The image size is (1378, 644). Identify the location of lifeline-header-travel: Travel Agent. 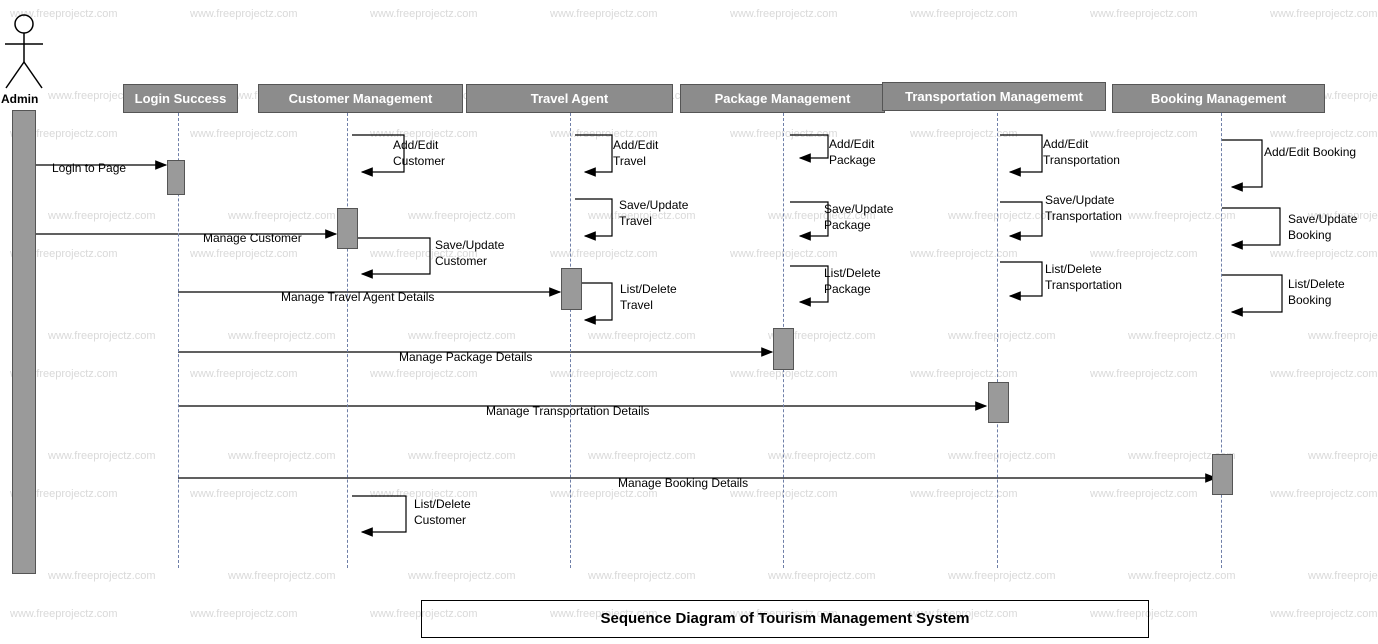
(569, 98).